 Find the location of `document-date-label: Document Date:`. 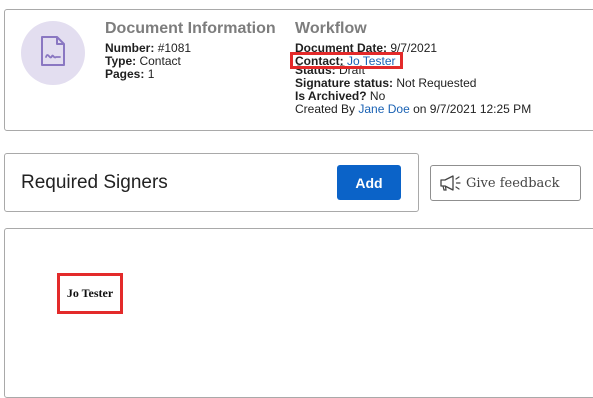

document-date-label: Document Date: is located at coordinates (341, 48).